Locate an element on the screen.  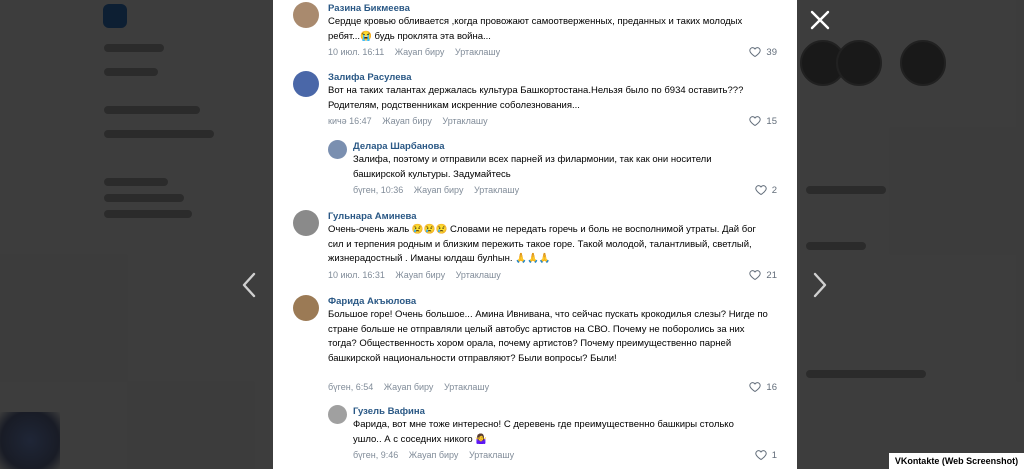
comment-meta: 10 июл. 16:11 Жауап биру Уртаклашу is located at coordinates (418, 52).